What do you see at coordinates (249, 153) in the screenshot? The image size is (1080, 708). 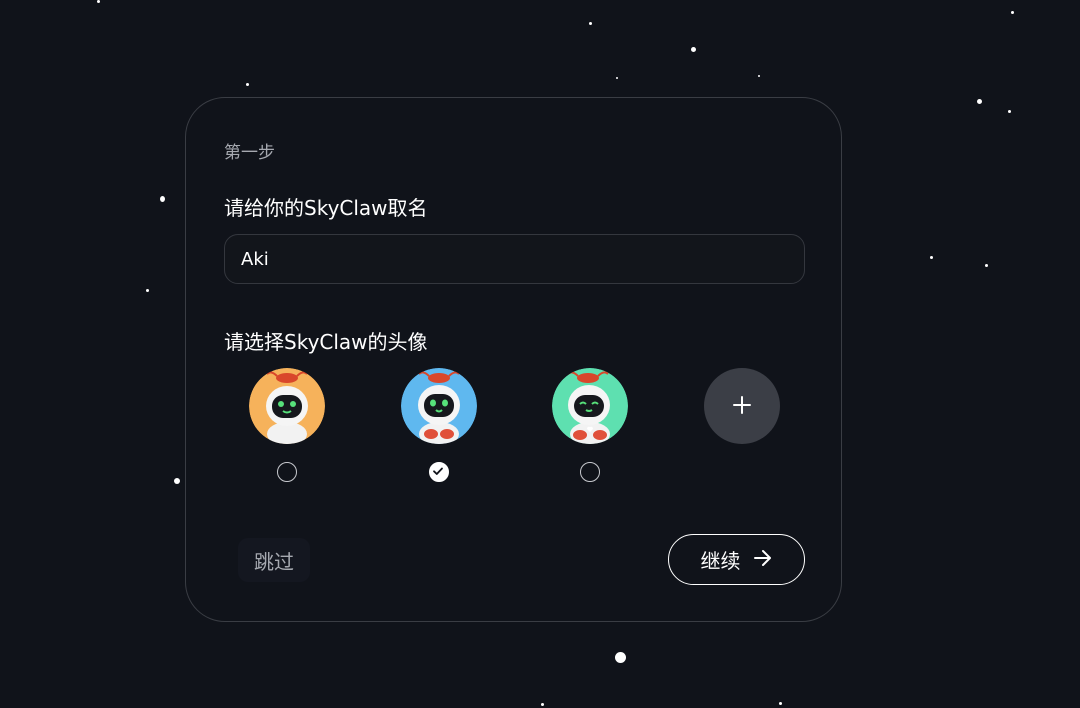 I see `step-label: 第一步` at bounding box center [249, 153].